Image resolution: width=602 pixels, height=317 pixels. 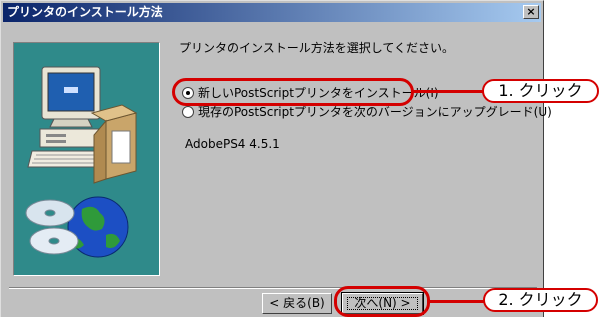 I want to click on title-bar: プリンタのインストール方法 ×, so click(x=272, y=12).